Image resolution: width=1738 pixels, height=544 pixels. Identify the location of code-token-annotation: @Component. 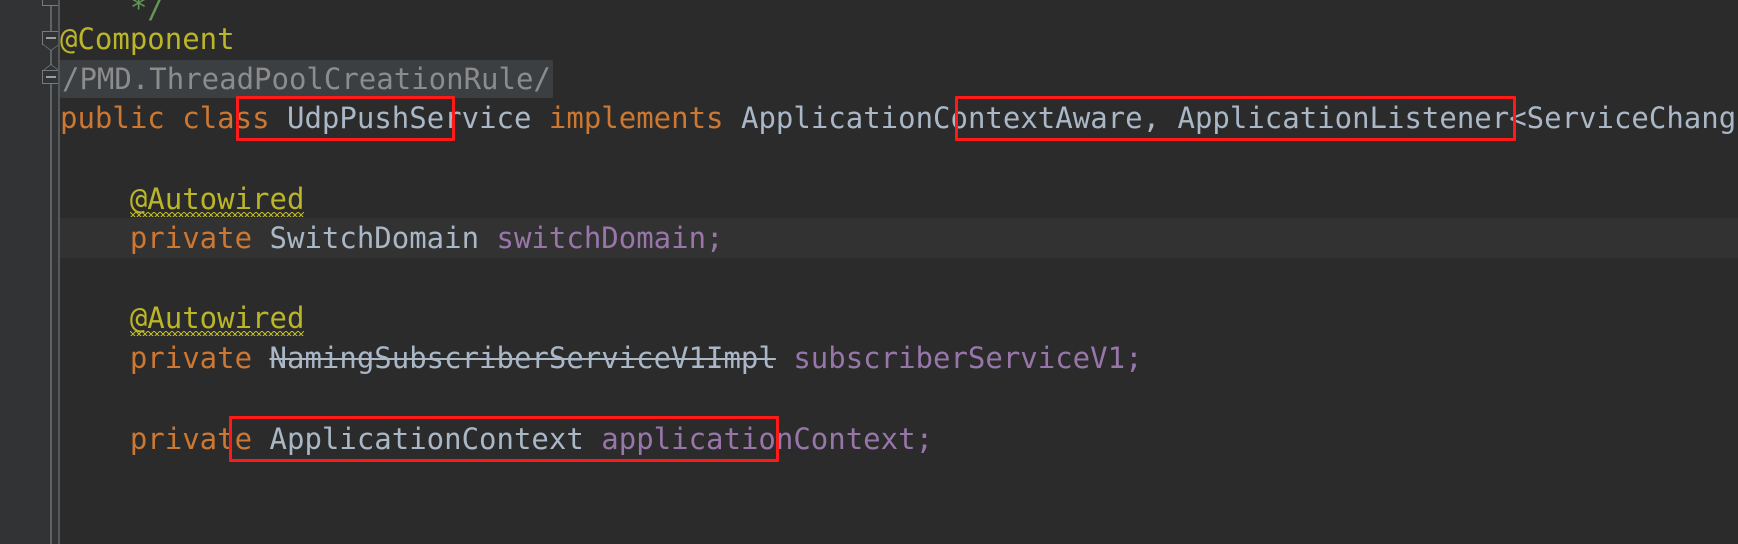
(147, 39).